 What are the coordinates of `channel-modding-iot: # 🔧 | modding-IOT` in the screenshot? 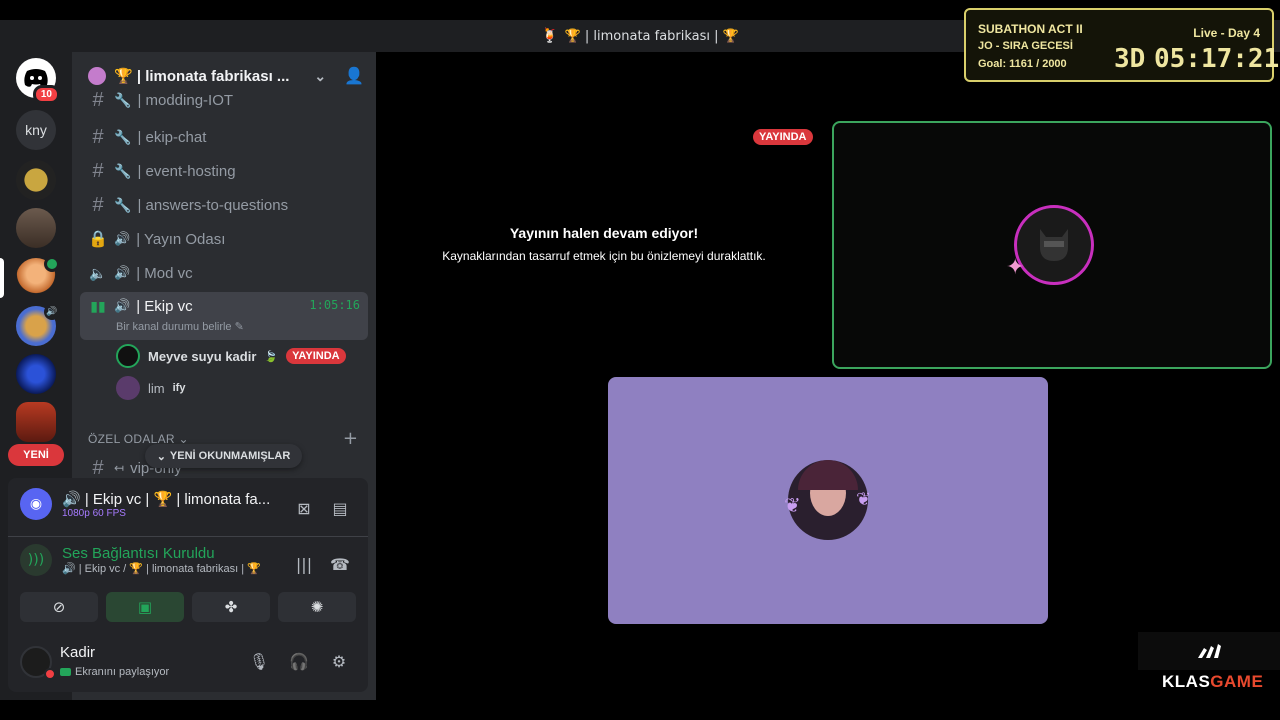 It's located at (224, 100).